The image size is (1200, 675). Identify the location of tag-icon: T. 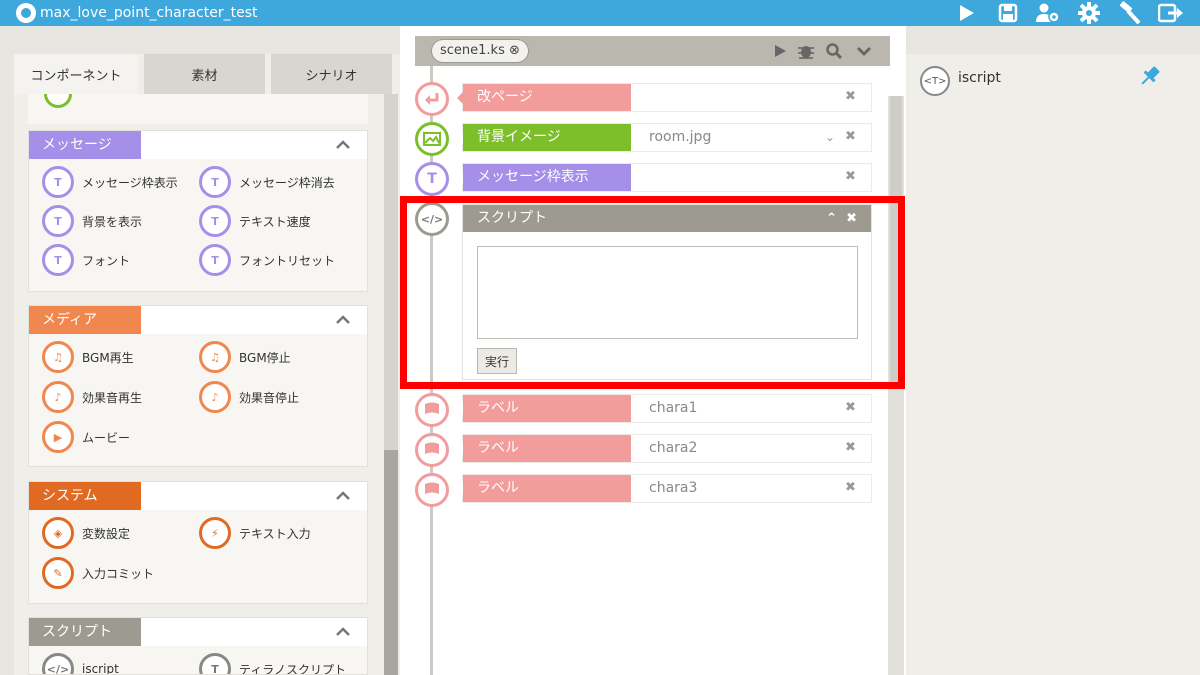
(215, 663).